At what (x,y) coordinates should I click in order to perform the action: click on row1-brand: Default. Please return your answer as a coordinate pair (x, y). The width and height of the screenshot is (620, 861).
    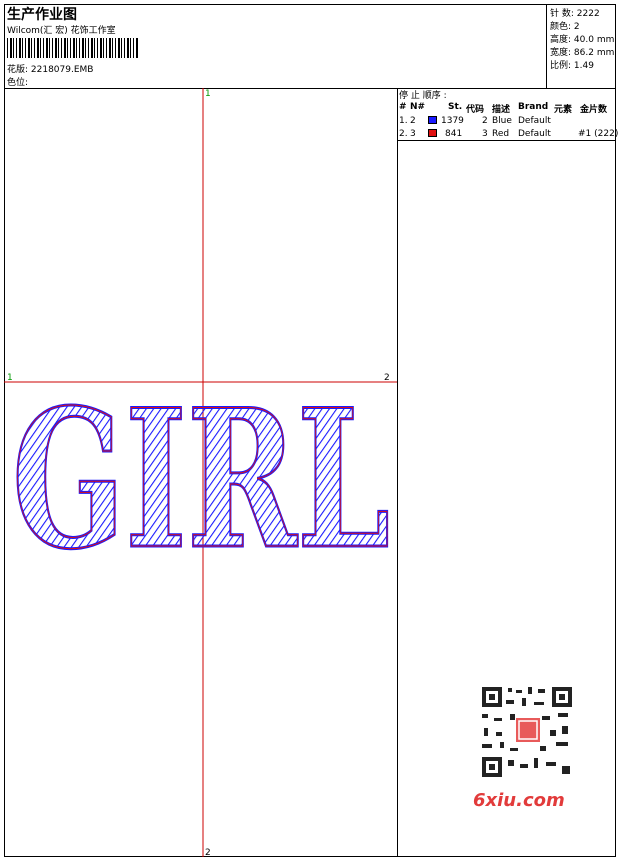
    Looking at the image, I should click on (534, 121).